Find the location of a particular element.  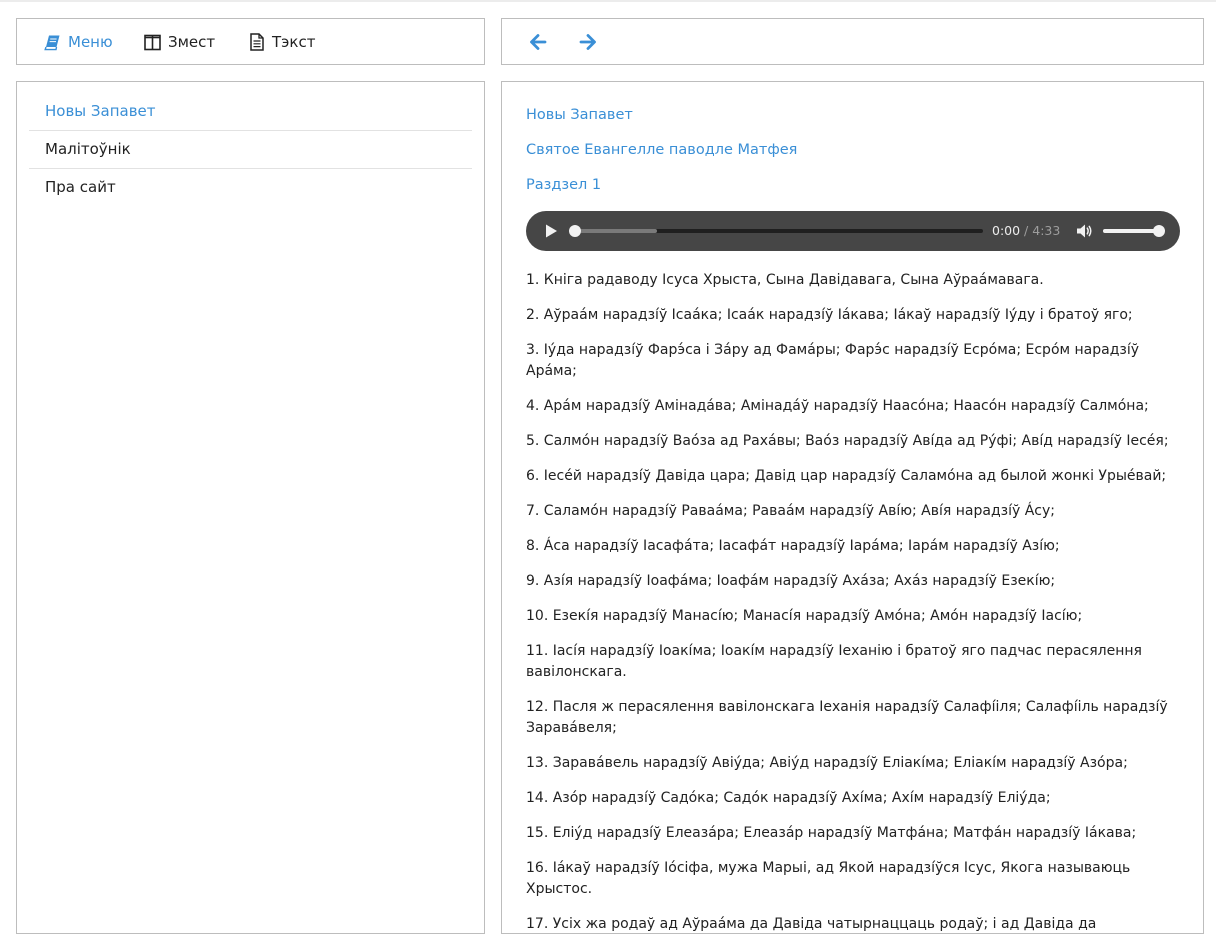

breadcrumb-gospel-of-matthew: Святое Евангелле паводле Матфея is located at coordinates (661, 150).